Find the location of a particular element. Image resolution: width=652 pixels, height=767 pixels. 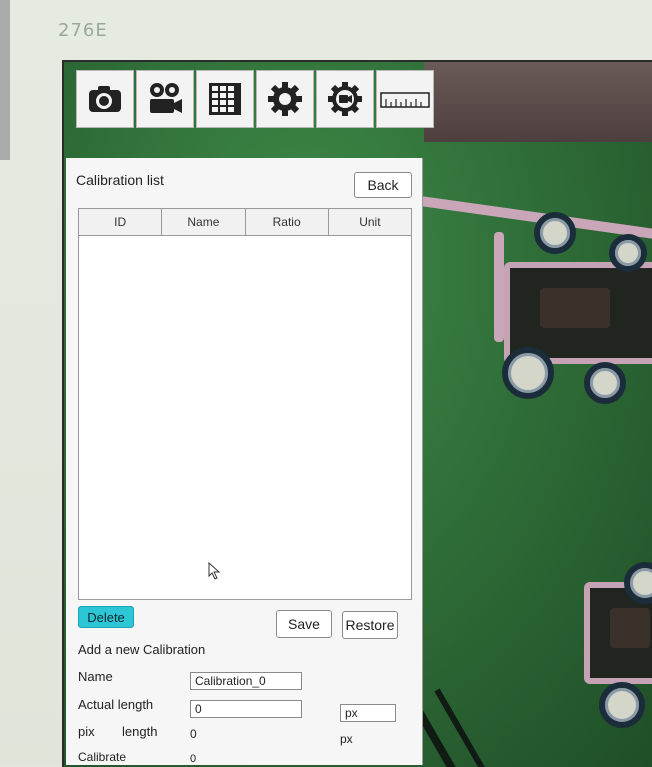

delete-button: Delete is located at coordinates (106, 617).